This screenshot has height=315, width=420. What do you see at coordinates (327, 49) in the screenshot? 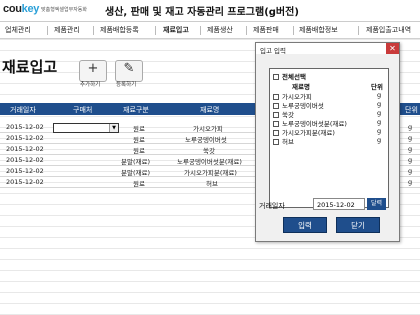
I see `dialog-title: 입고 입력` at bounding box center [327, 49].